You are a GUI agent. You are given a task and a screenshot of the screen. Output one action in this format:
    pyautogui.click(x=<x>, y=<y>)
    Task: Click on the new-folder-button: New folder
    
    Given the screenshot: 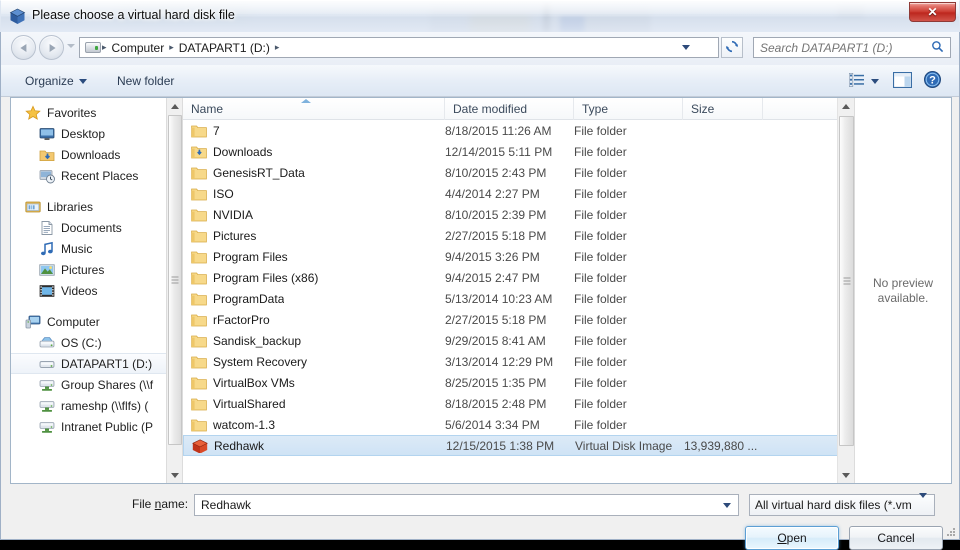 What is the action you would take?
    pyautogui.click(x=145, y=81)
    